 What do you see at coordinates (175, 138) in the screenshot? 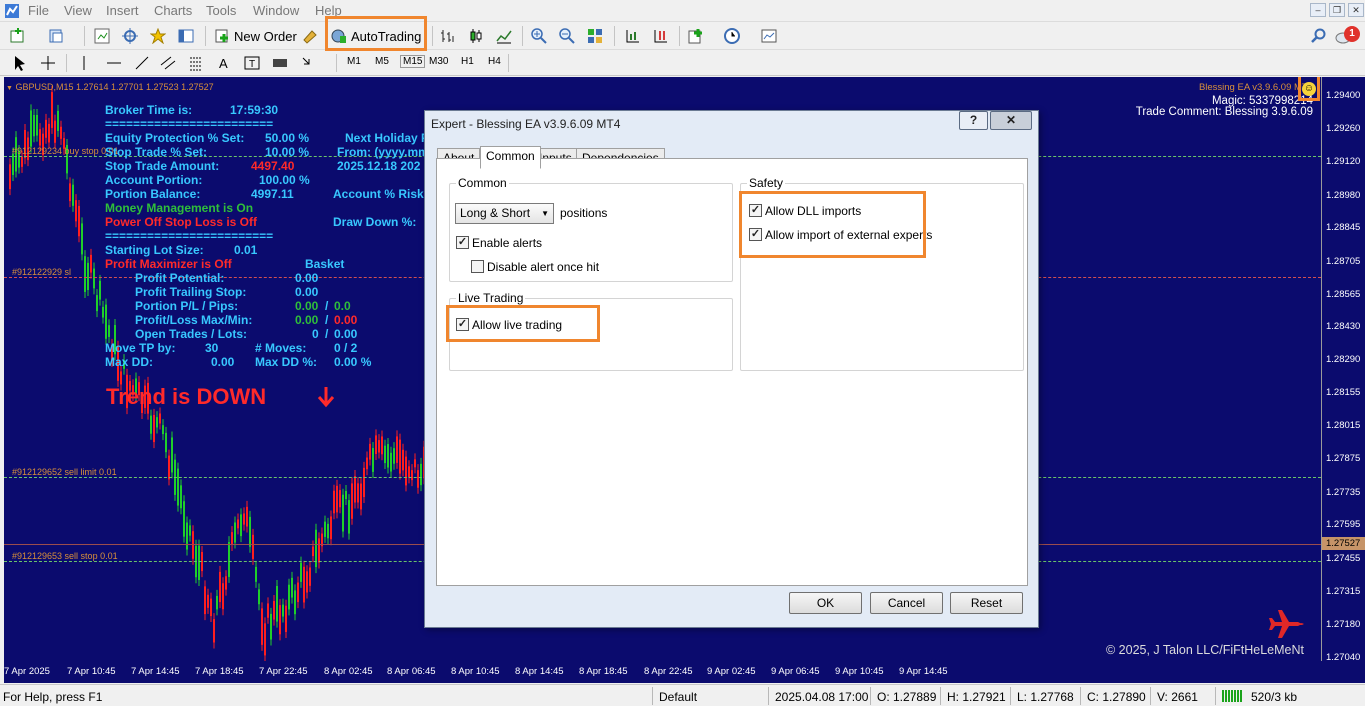
I see `equity-protection-label: Equity Protection % Set:` at bounding box center [175, 138].